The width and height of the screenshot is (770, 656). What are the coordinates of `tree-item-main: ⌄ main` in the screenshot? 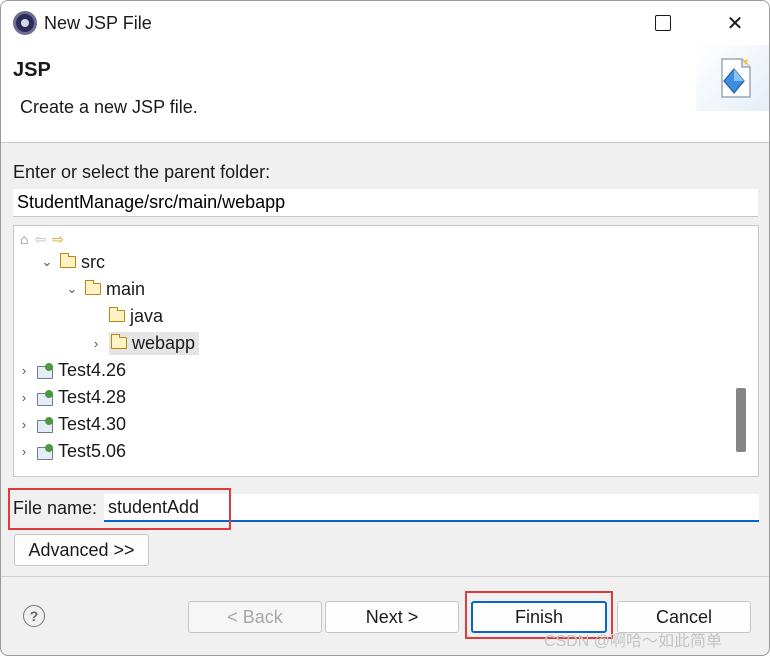 It's located at (105, 289).